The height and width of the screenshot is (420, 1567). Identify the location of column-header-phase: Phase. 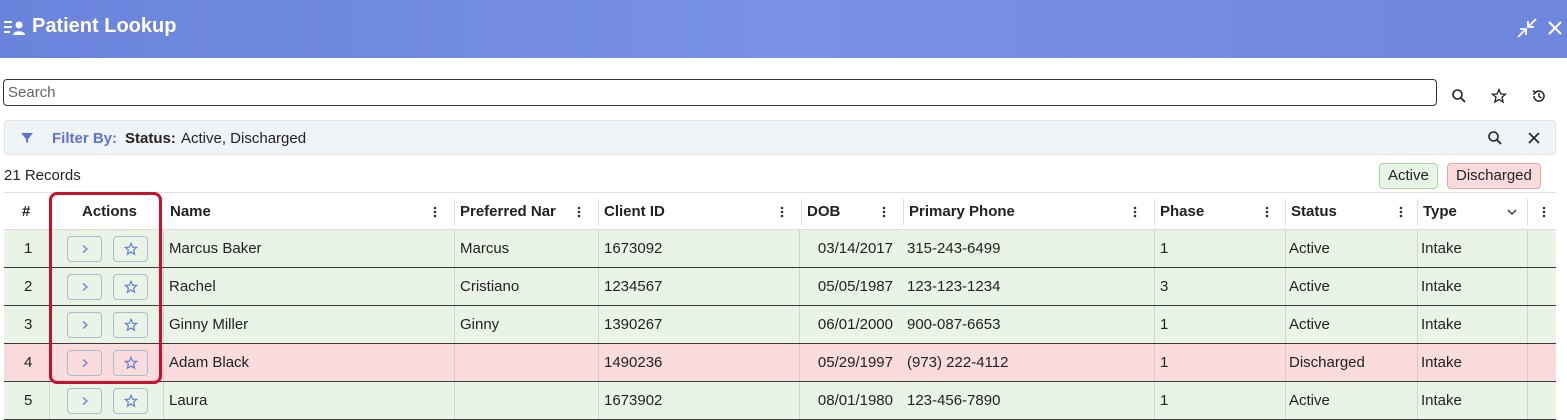
(1192, 211).